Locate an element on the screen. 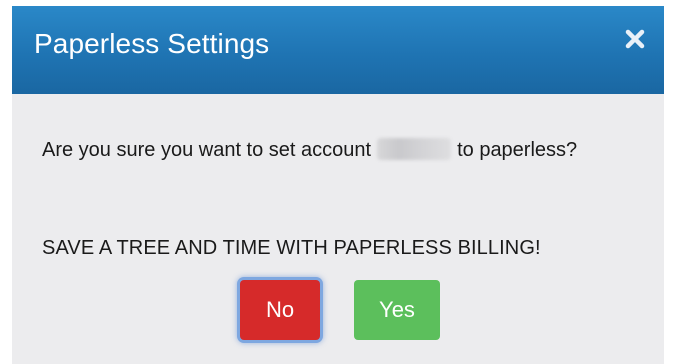 The width and height of the screenshot is (676, 364). close-icon is located at coordinates (635, 39).